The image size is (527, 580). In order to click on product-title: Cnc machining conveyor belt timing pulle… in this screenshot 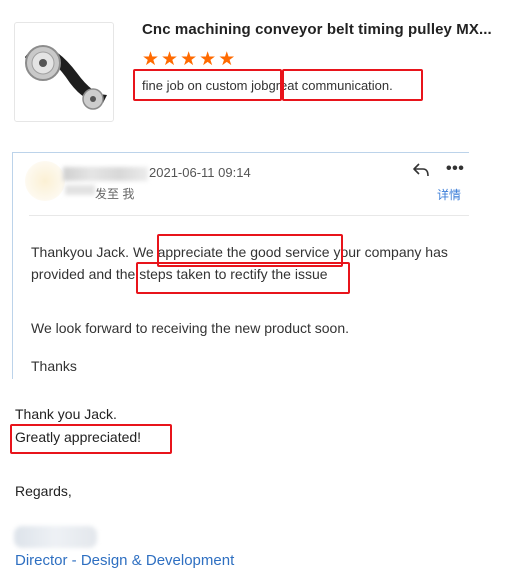, I will do `click(317, 29)`.